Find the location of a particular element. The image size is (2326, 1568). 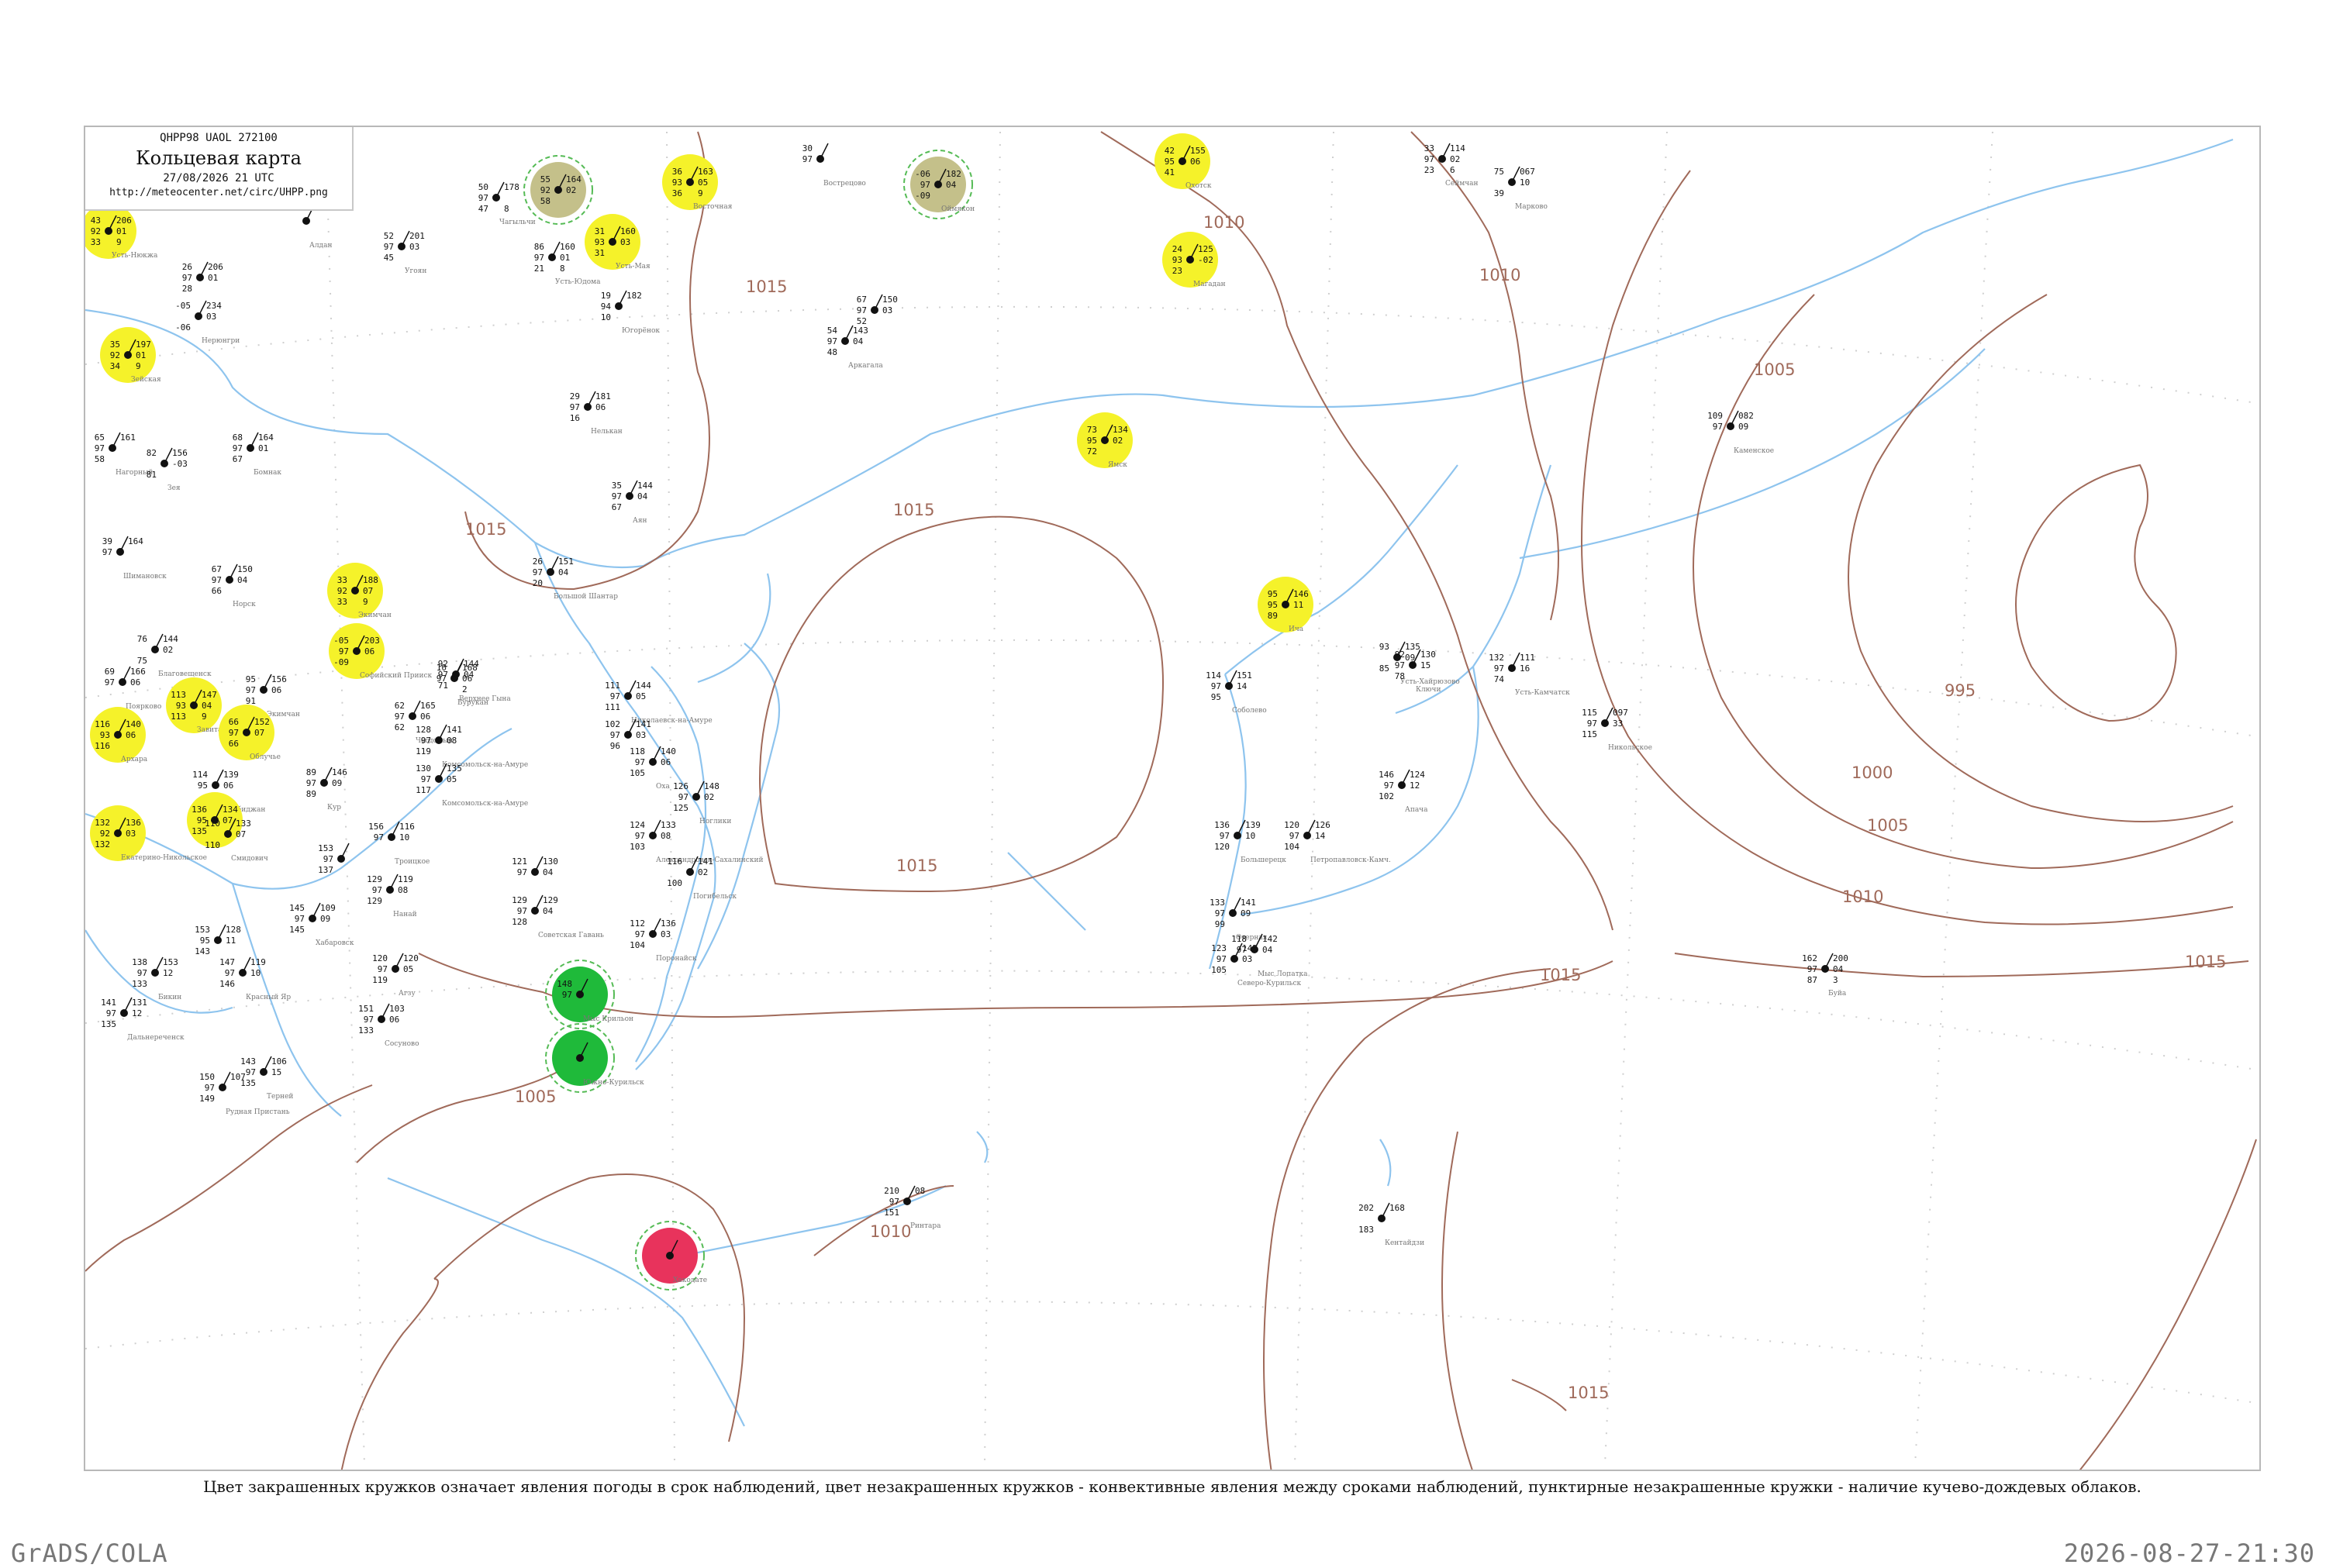

station-plot: 659758161Нагорный is located at coordinates (124, 454).